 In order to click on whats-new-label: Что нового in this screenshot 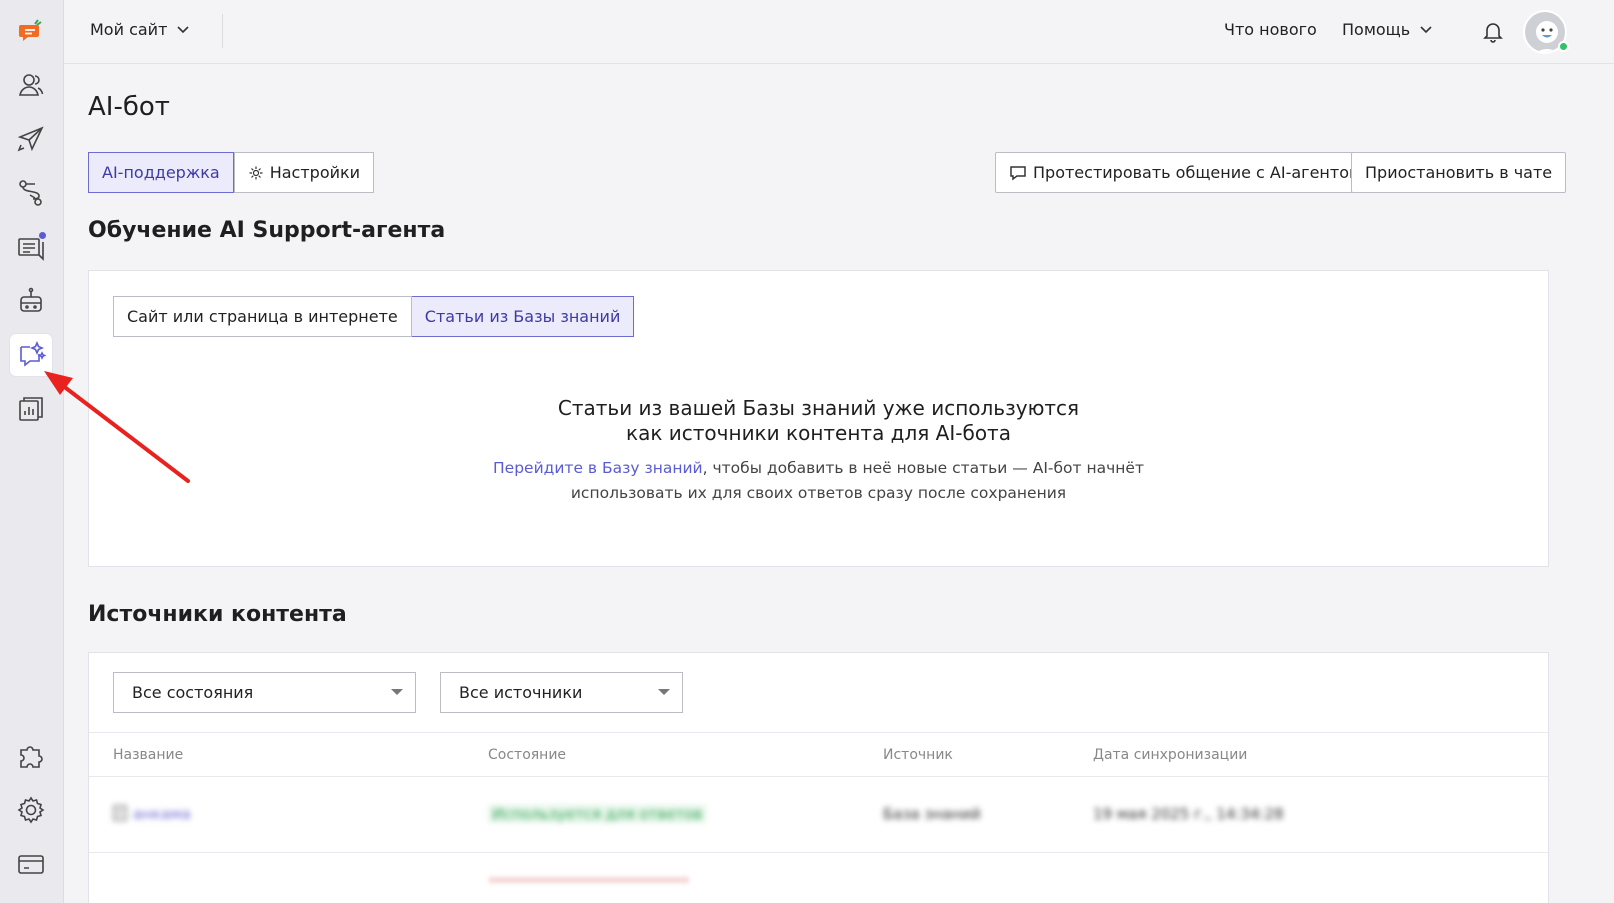, I will do `click(1270, 29)`.